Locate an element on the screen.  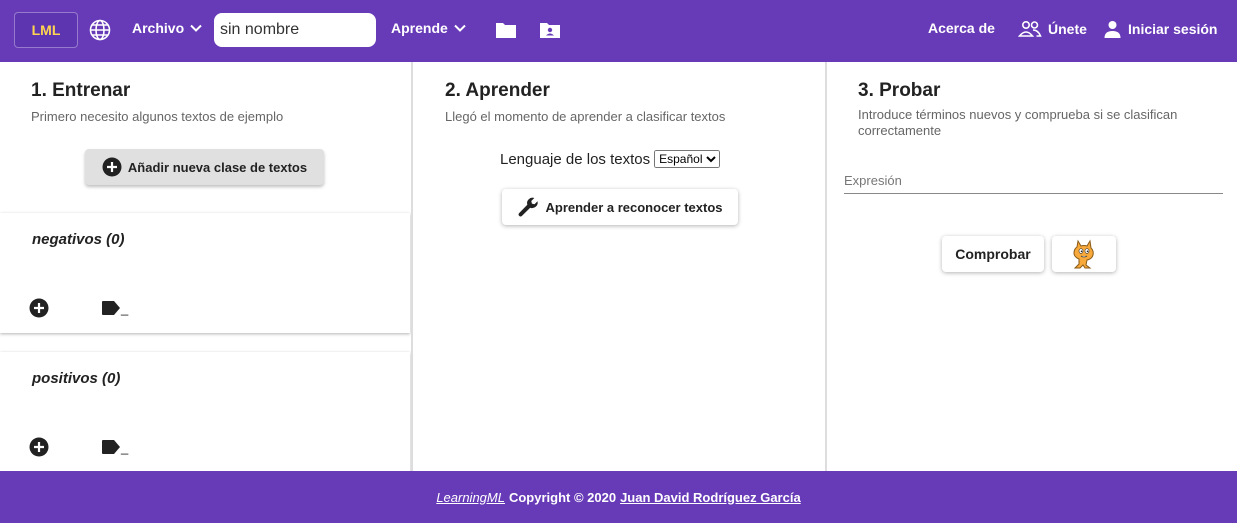
author-link: Juan David Rodríguez García is located at coordinates (710, 497).